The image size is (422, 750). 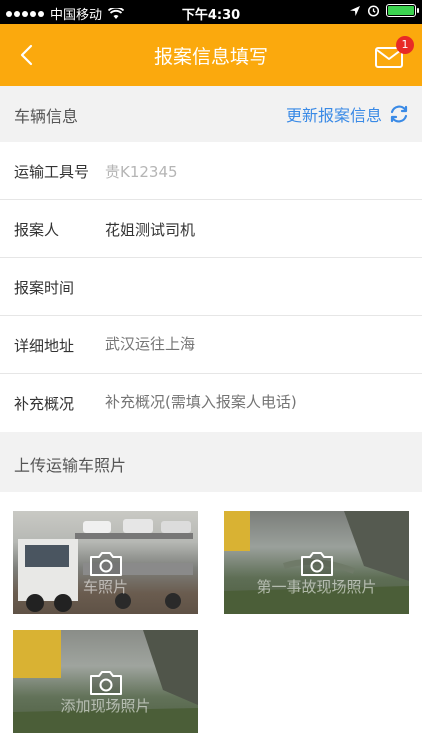 I want to click on reporter-row: 报案人 花姐测试司机, so click(x=211, y=229).